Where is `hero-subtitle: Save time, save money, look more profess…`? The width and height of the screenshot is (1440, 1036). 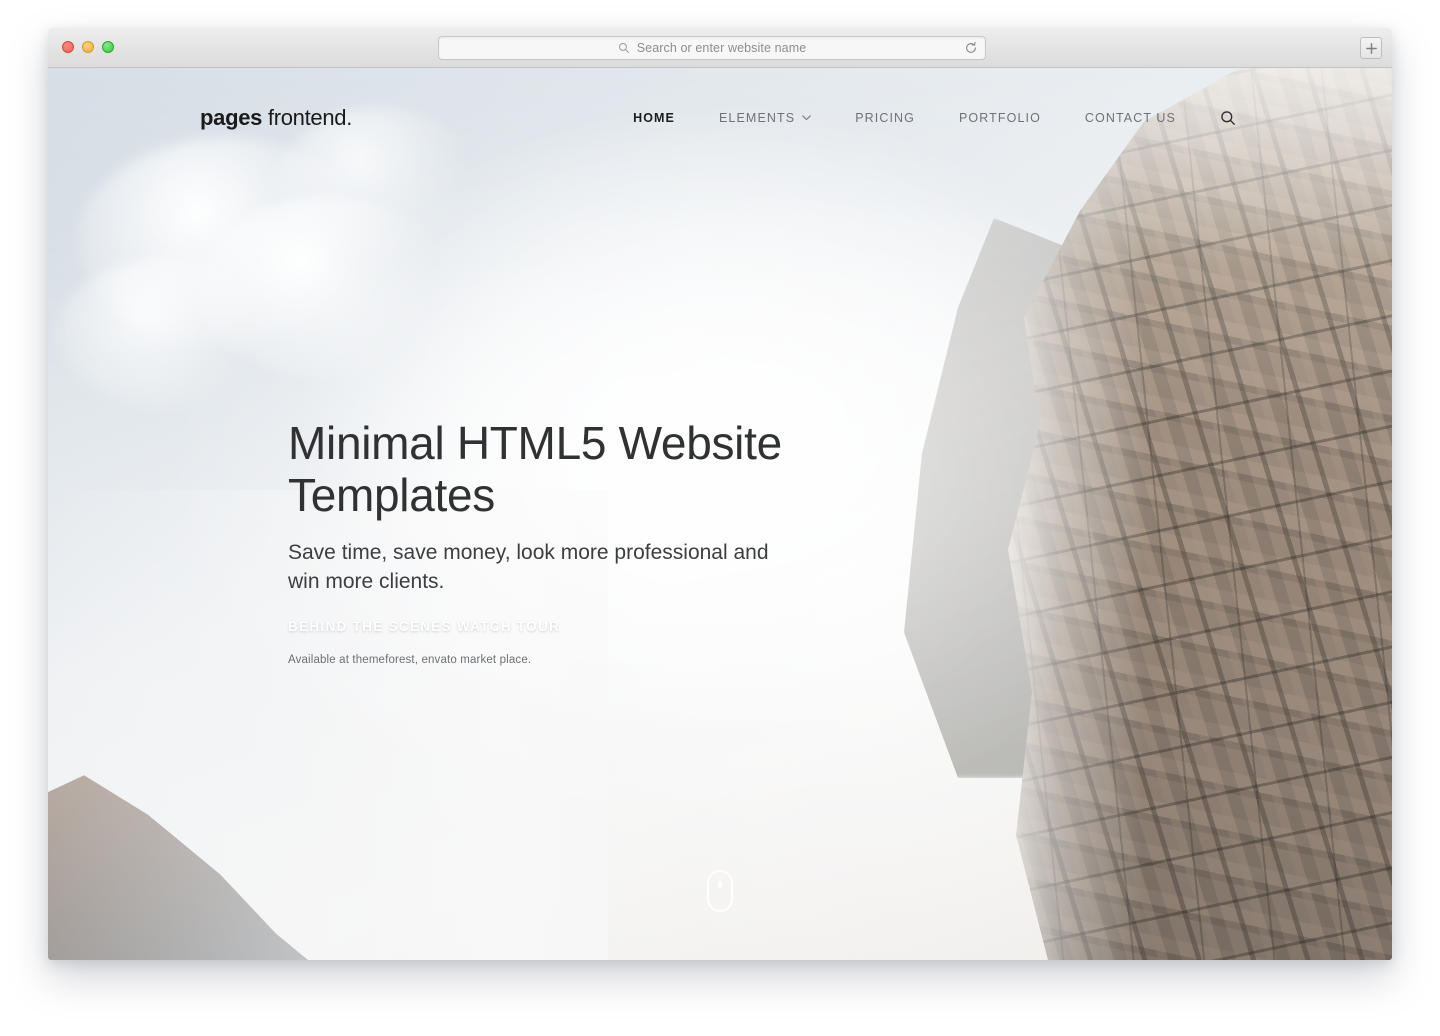
hero-subtitle: Save time, save money, look more profess… is located at coordinates (528, 567).